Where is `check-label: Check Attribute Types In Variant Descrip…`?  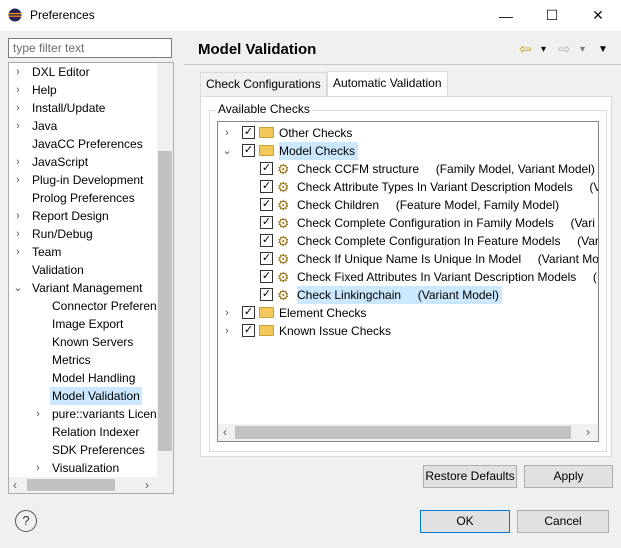
check-label: Check Attribute Types In Variant Descrip… is located at coordinates (448, 187).